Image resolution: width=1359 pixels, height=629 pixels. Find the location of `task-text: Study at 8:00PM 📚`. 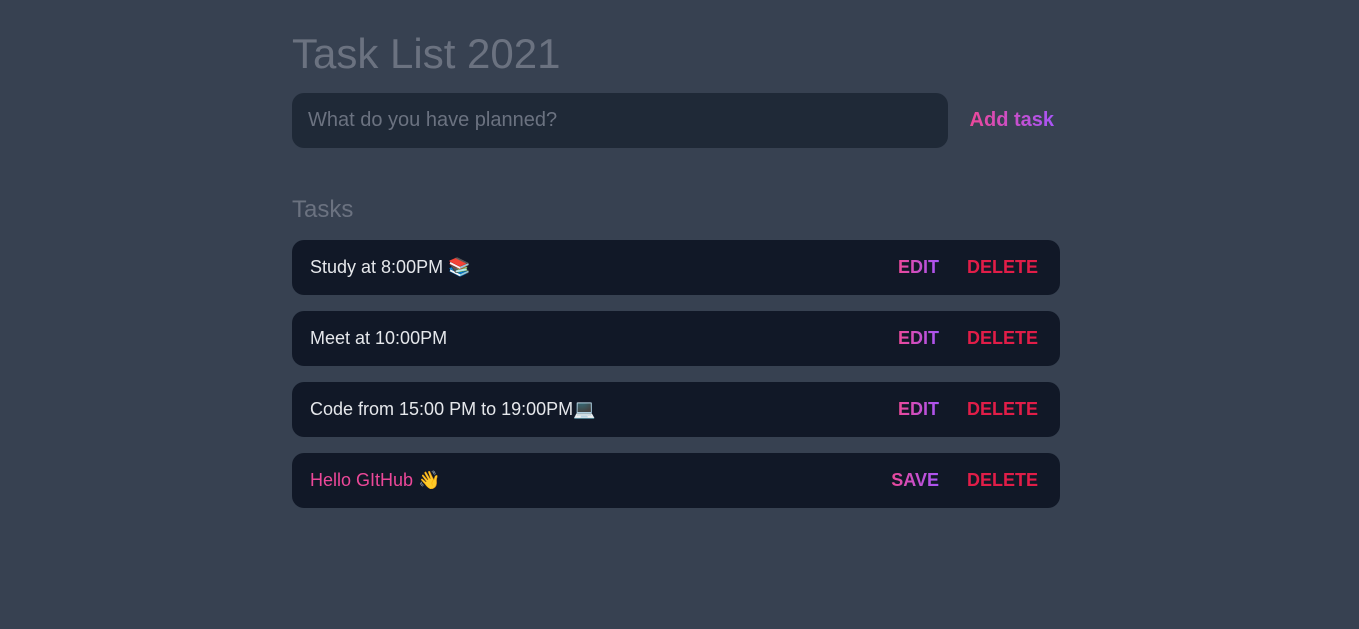

task-text: Study at 8:00PM 📚 is located at coordinates (390, 267).